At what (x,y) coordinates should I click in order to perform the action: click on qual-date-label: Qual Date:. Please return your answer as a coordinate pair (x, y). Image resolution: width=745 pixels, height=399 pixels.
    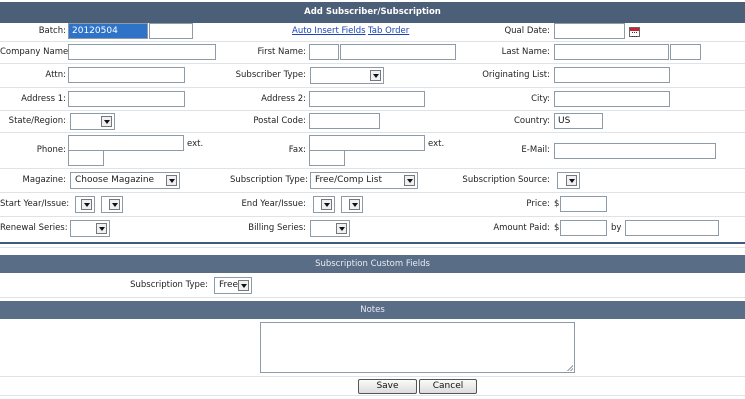
    Looking at the image, I should click on (527, 31).